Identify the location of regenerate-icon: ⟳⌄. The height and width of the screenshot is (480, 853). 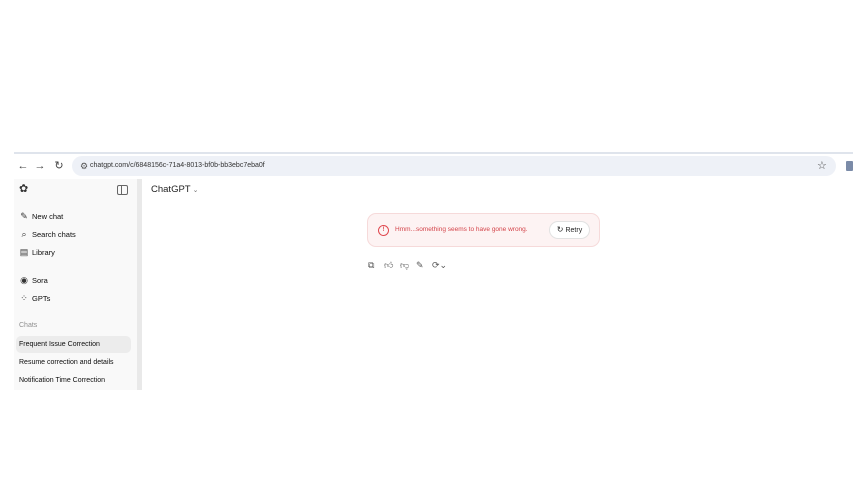
(439, 265).